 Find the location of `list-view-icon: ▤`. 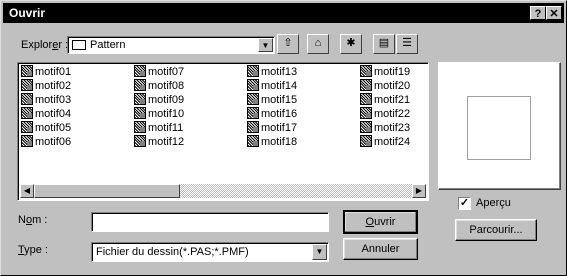

list-view-icon: ▤ is located at coordinates (384, 43).